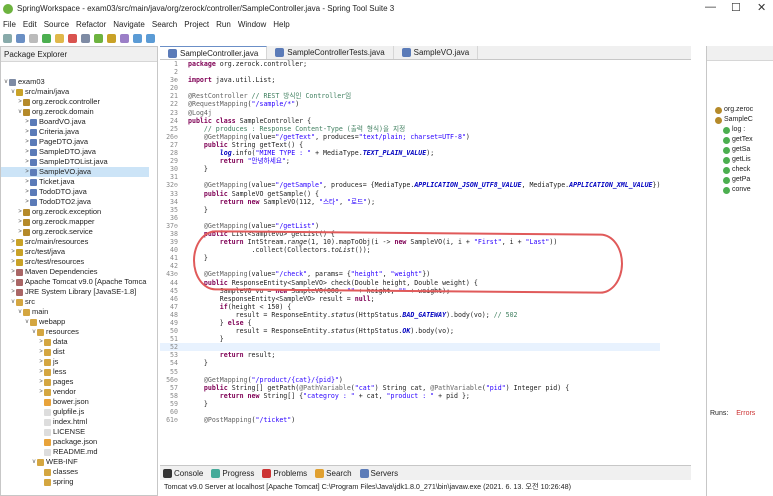  Describe the element at coordinates (75, 112) in the screenshot. I see `tree-node: v org.zerock.domain` at that location.